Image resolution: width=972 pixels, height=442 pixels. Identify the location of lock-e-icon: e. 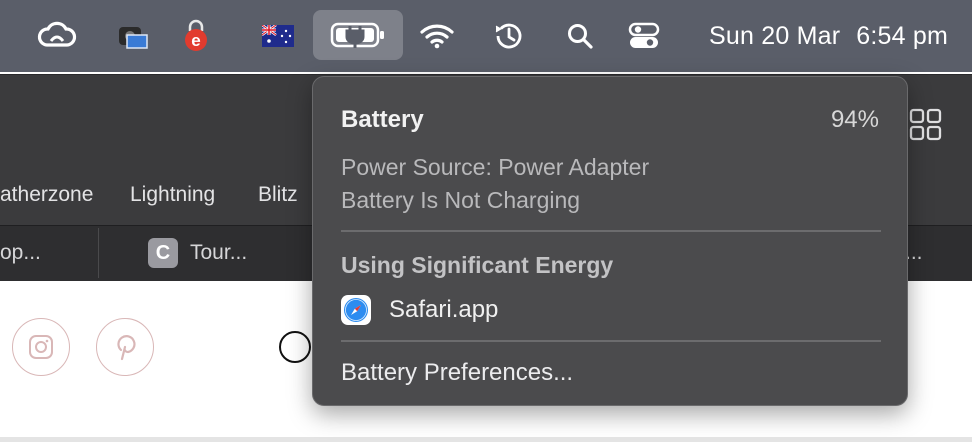
(196, 36).